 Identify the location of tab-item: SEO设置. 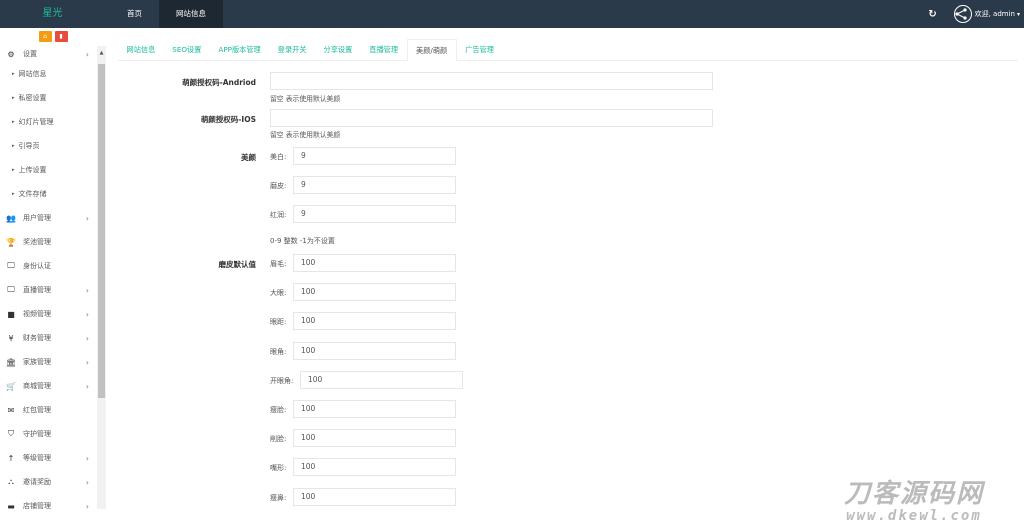
(187, 50).